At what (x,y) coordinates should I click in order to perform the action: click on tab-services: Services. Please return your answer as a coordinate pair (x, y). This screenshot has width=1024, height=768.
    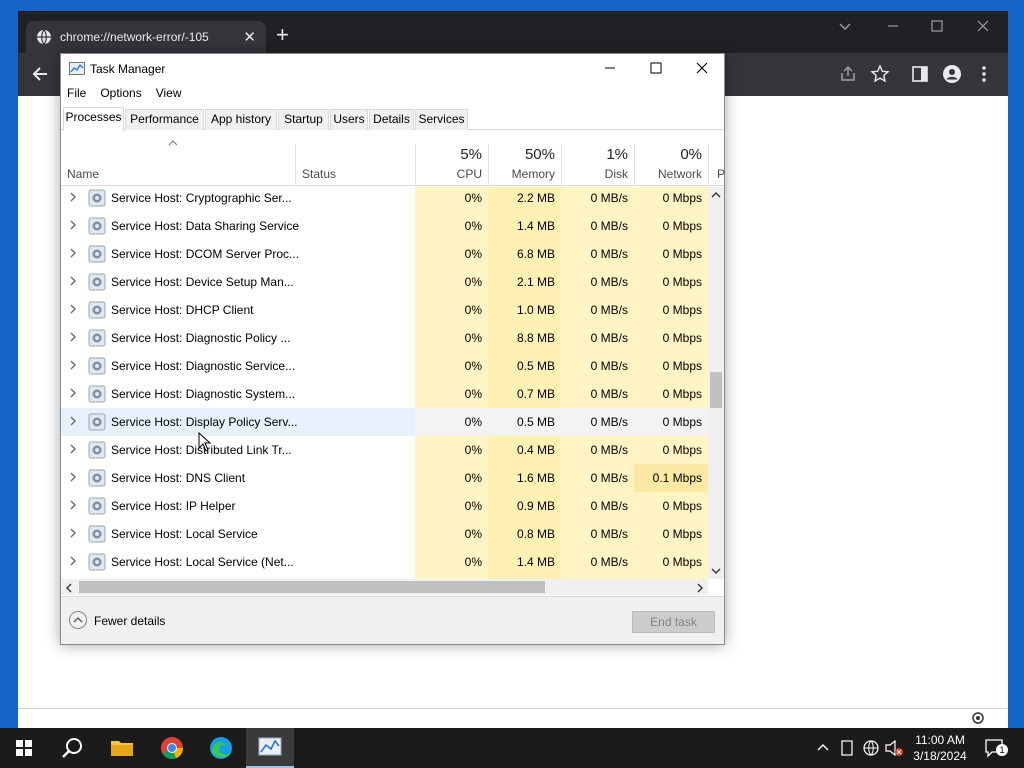
    Looking at the image, I should click on (441, 119).